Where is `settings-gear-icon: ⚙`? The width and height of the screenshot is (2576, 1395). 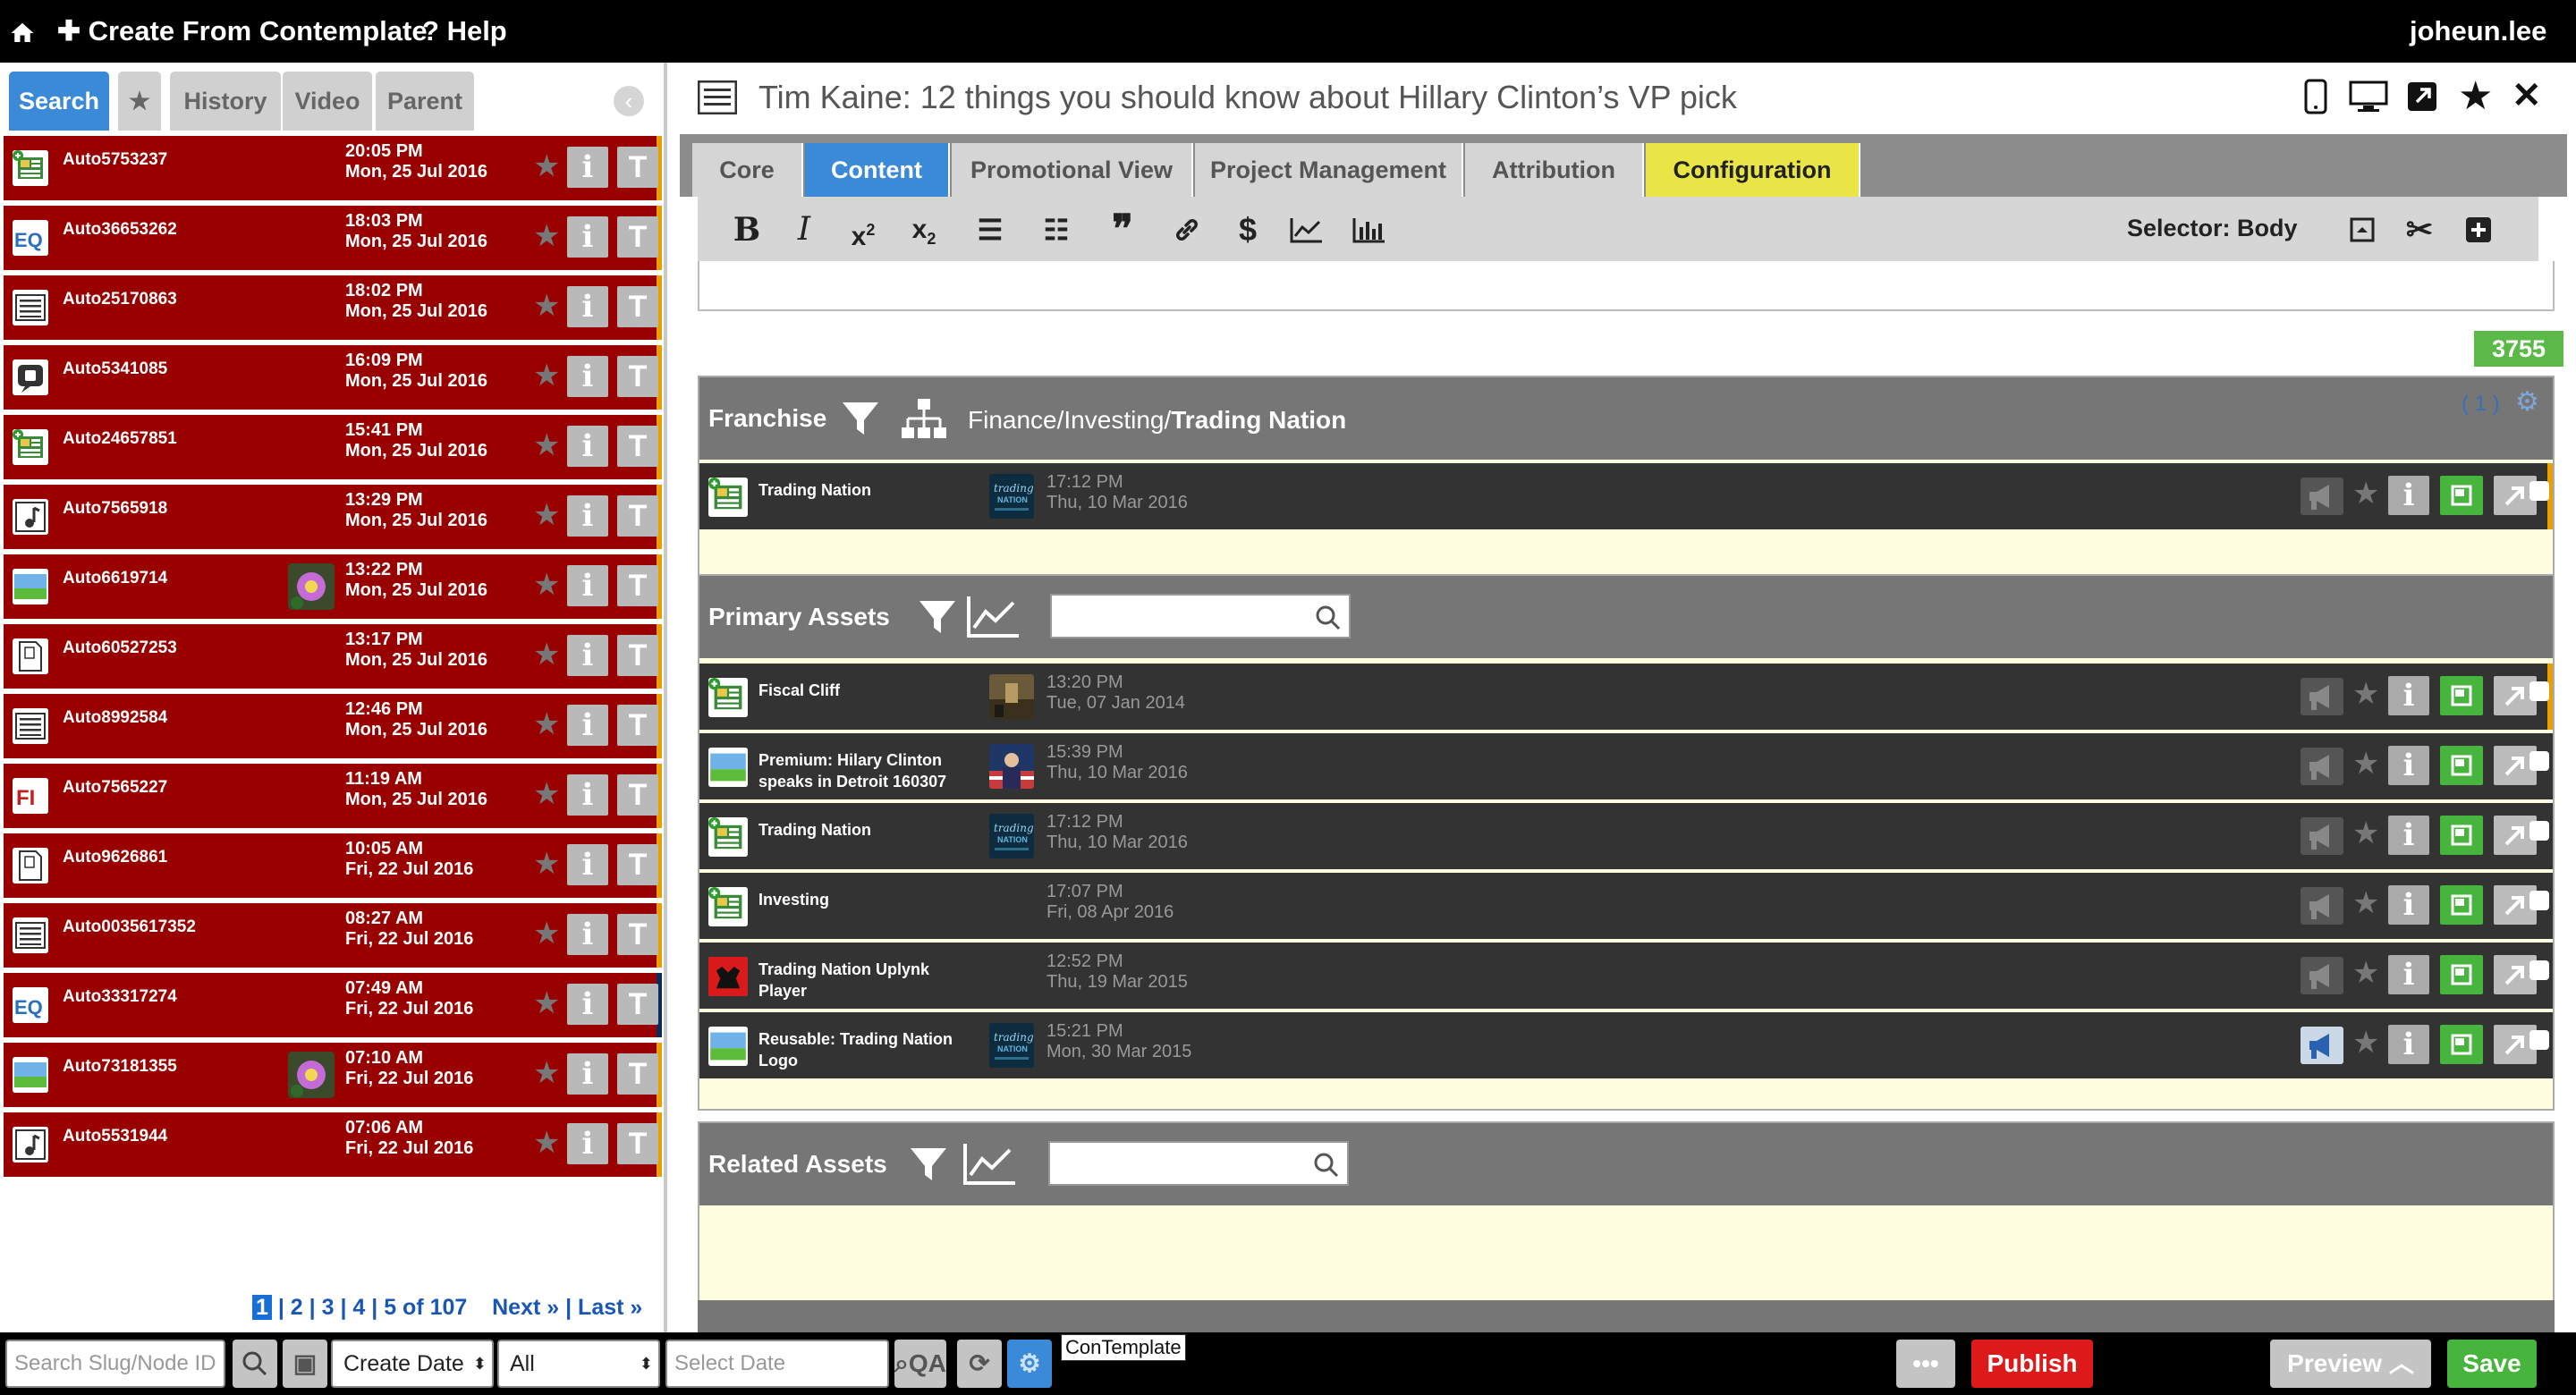
settings-gear-icon: ⚙ is located at coordinates (2527, 402).